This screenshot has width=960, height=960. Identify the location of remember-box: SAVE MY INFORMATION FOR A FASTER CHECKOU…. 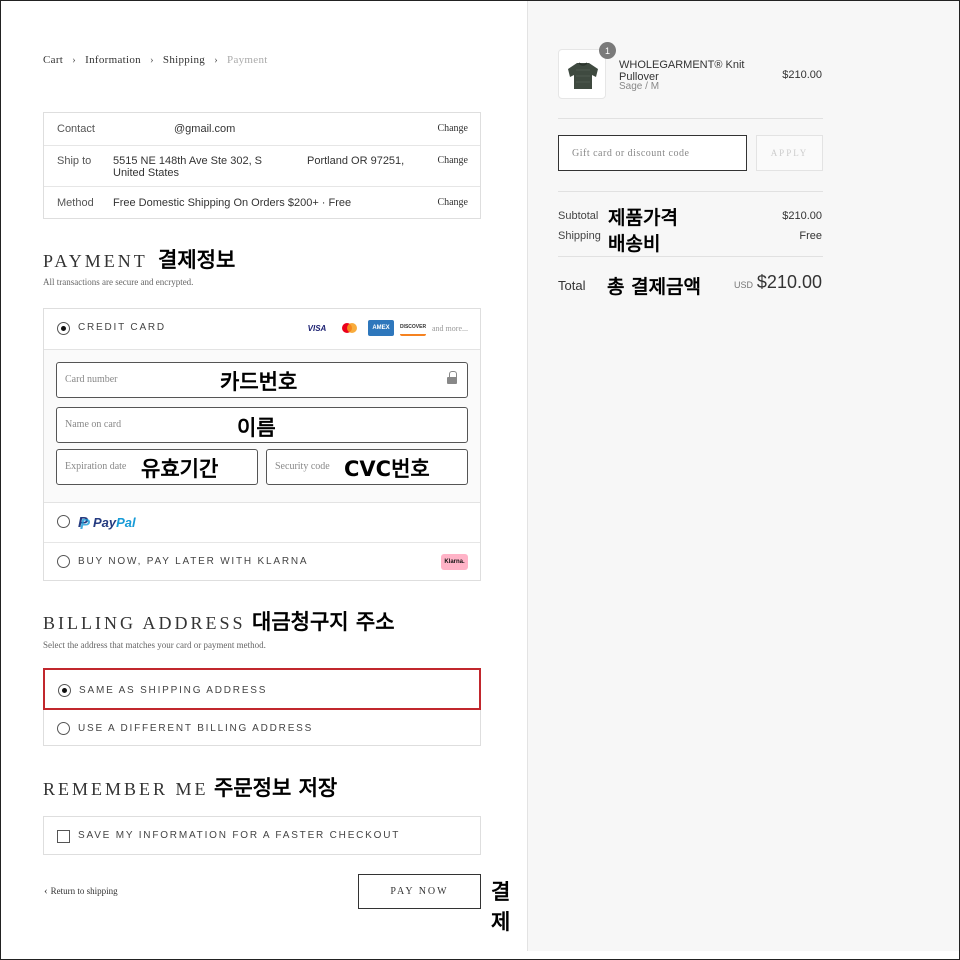
(262, 835).